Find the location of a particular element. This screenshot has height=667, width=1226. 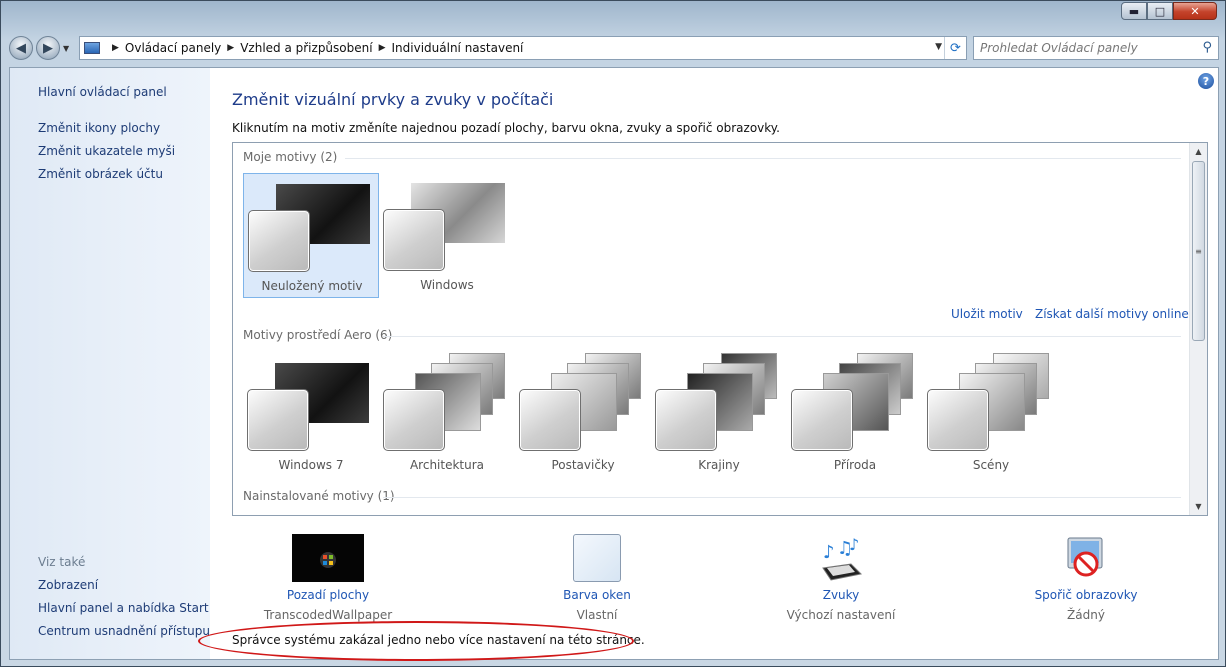

sidebar-link-taskbar: Hlavní panel a nabídka Start is located at coordinates (123, 608).